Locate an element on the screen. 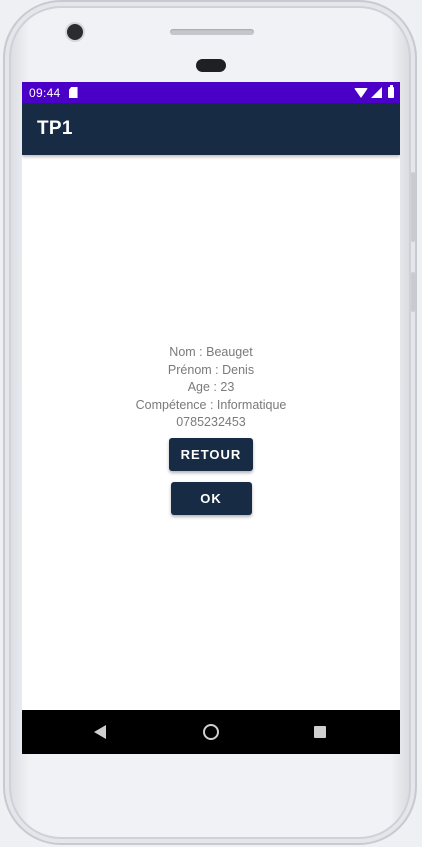  status-icons is located at coordinates (374, 91).